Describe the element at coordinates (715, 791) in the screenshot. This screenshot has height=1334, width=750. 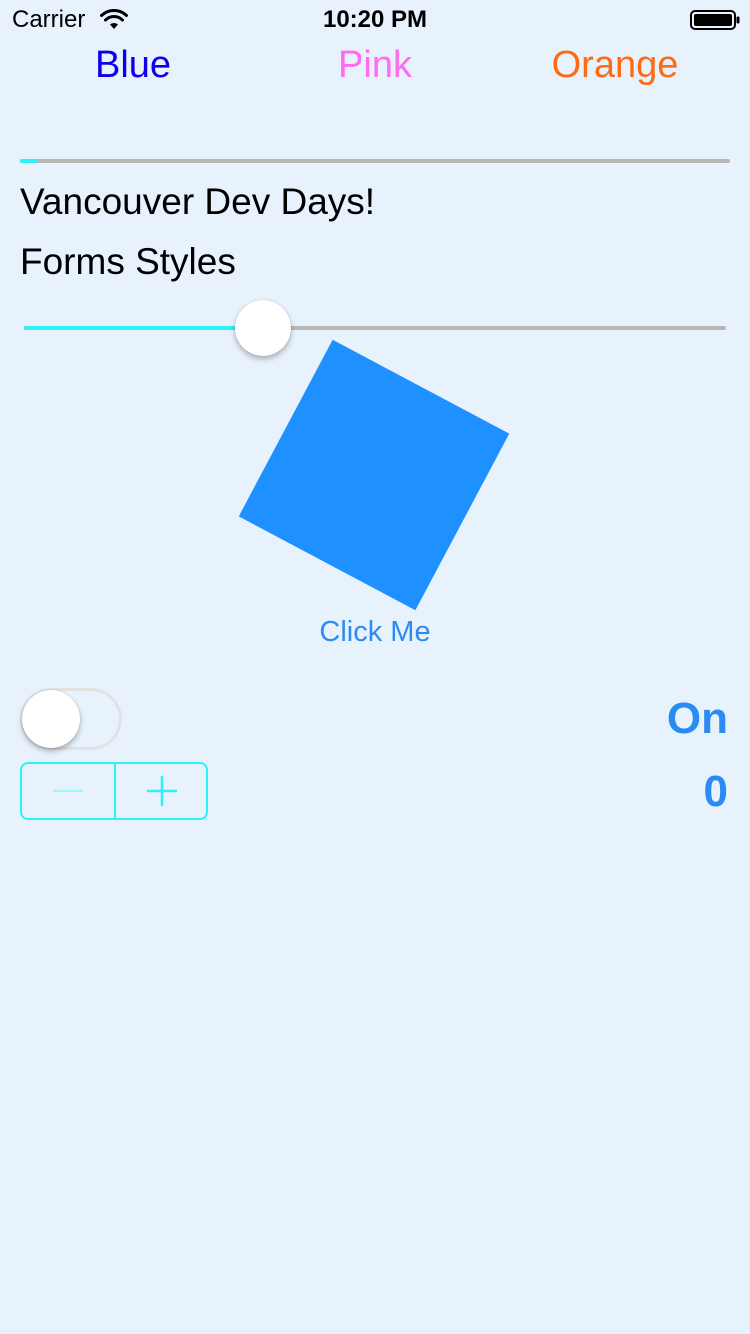
I see `stepper-value: 0` at that location.